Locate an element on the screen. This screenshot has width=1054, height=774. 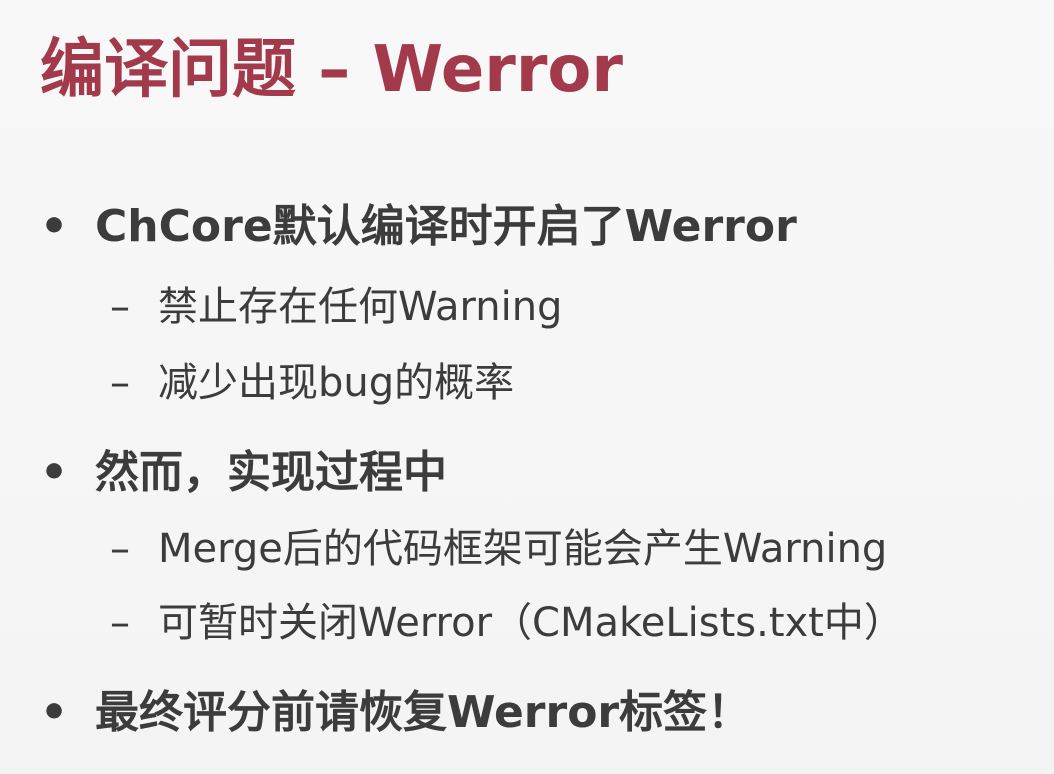
sub-item-1-2: – 减少出现bug的概率 is located at coordinates (312, 379).